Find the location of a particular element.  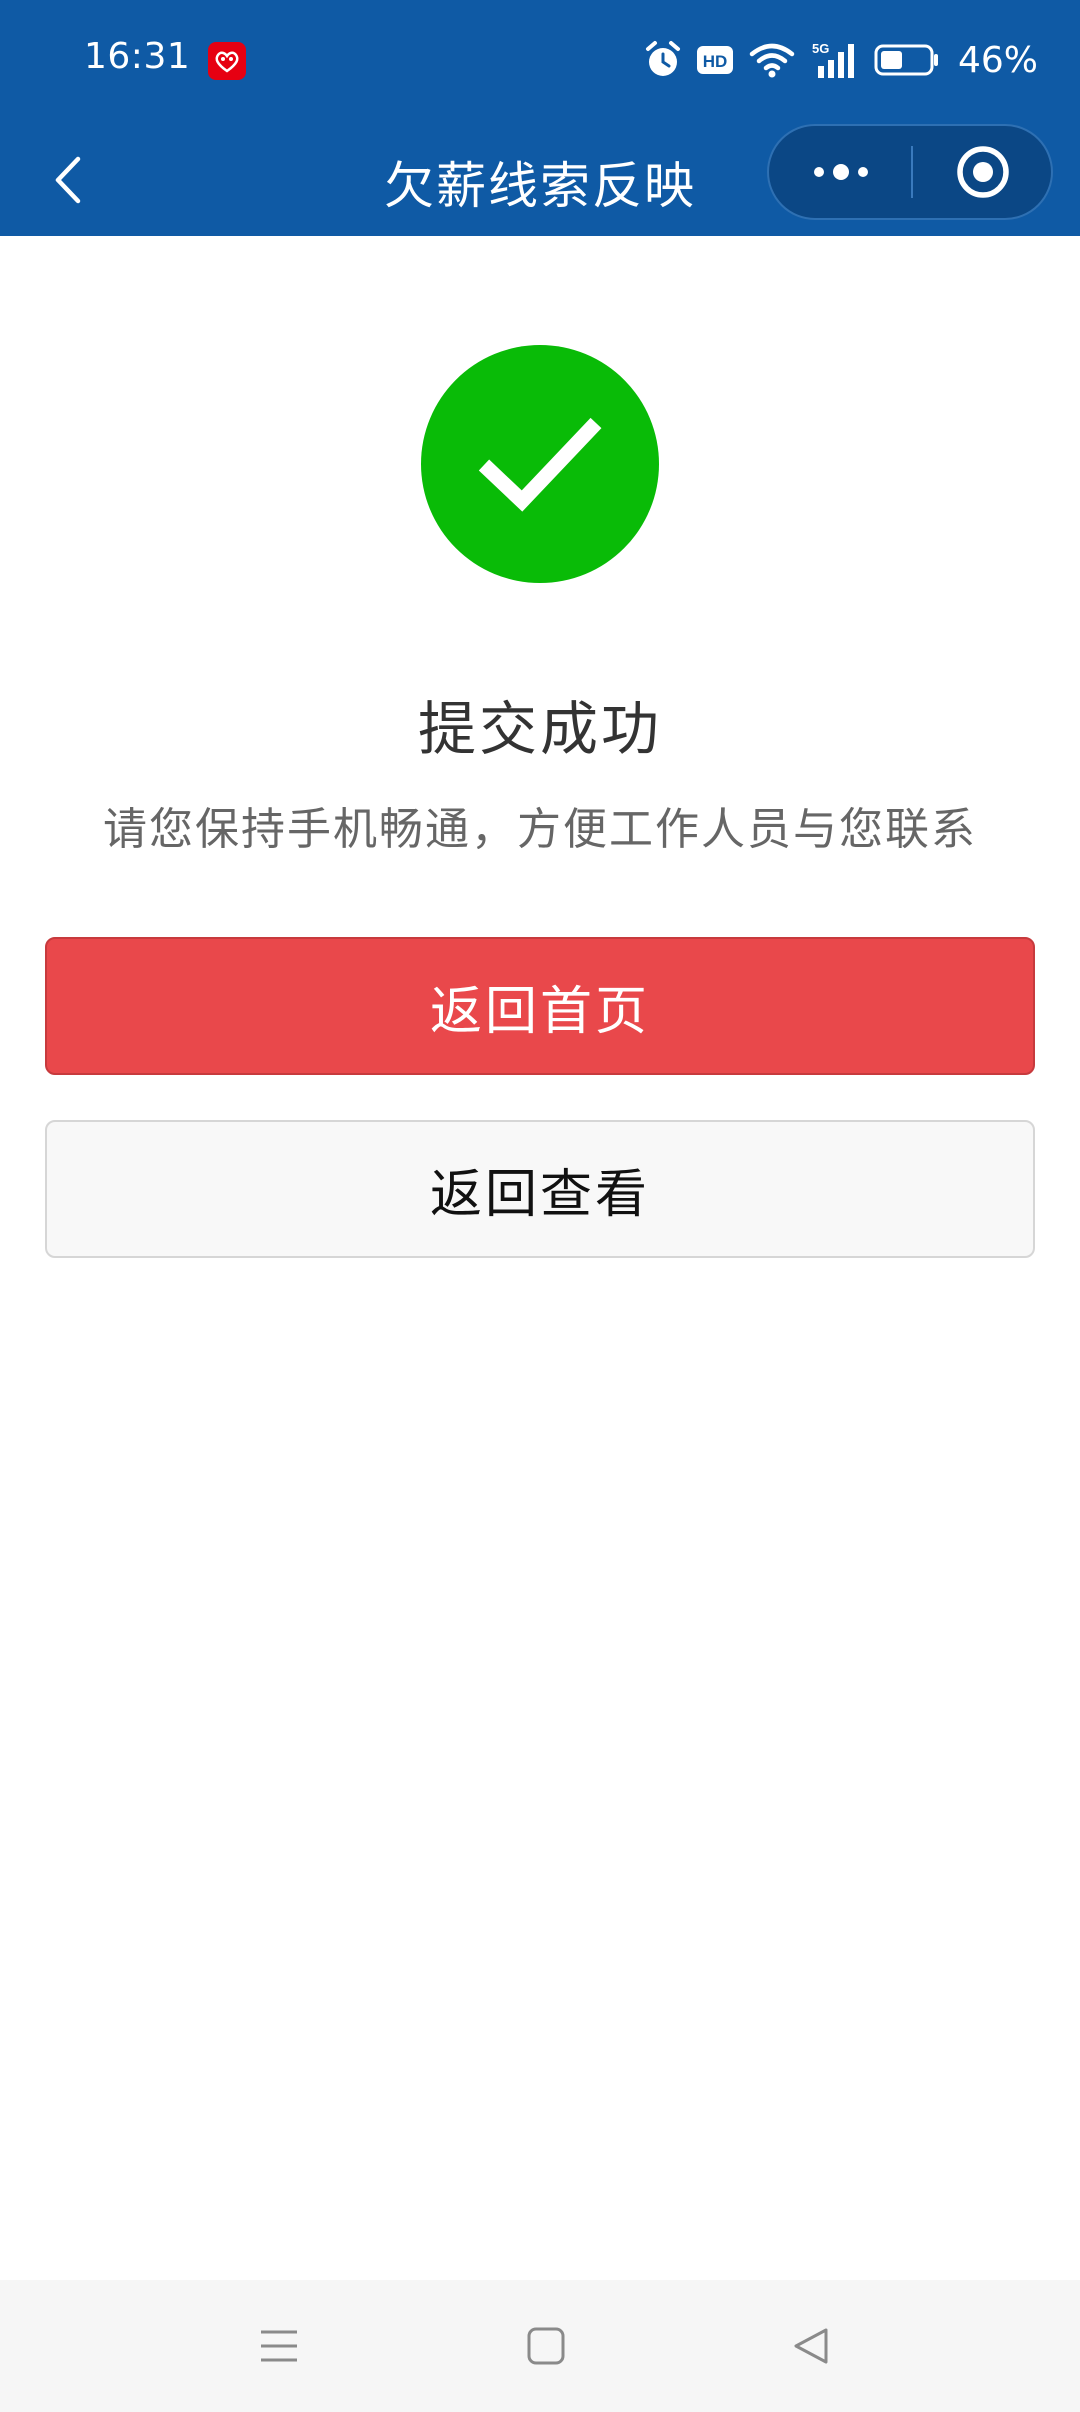

check-circle-icon is located at coordinates (540, 464).